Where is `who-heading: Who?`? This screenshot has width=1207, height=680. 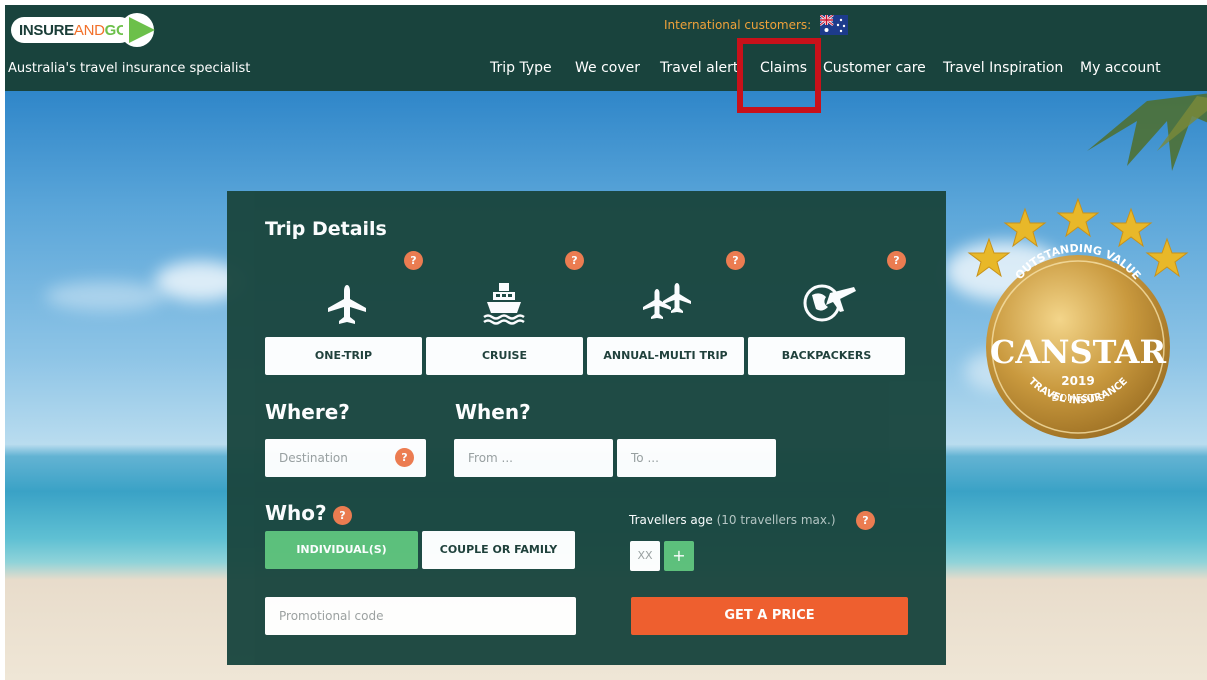 who-heading: Who? is located at coordinates (296, 513).